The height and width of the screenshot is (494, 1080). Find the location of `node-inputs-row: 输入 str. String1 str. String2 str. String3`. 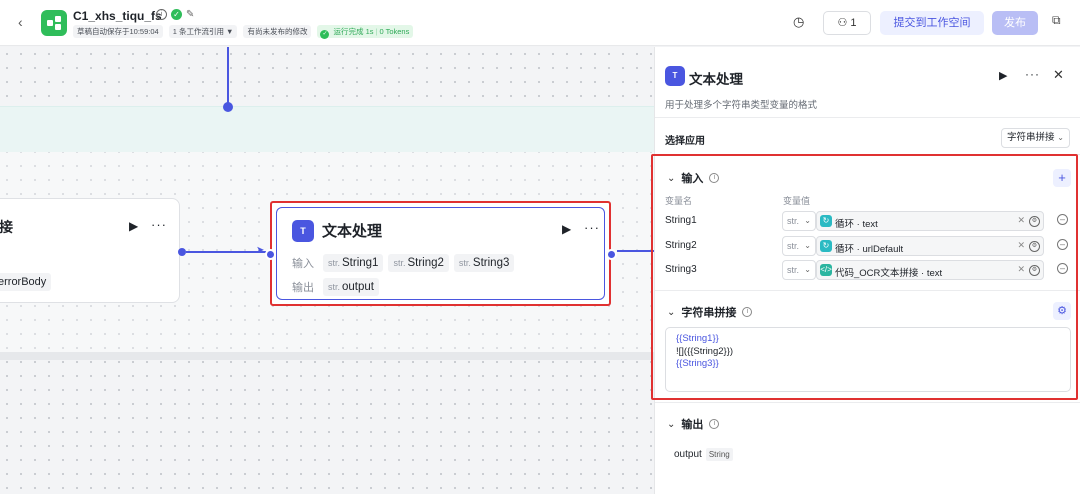

node-inputs-row: 输入 str. String1 str. String2 str. String3 is located at coordinates (403, 263).